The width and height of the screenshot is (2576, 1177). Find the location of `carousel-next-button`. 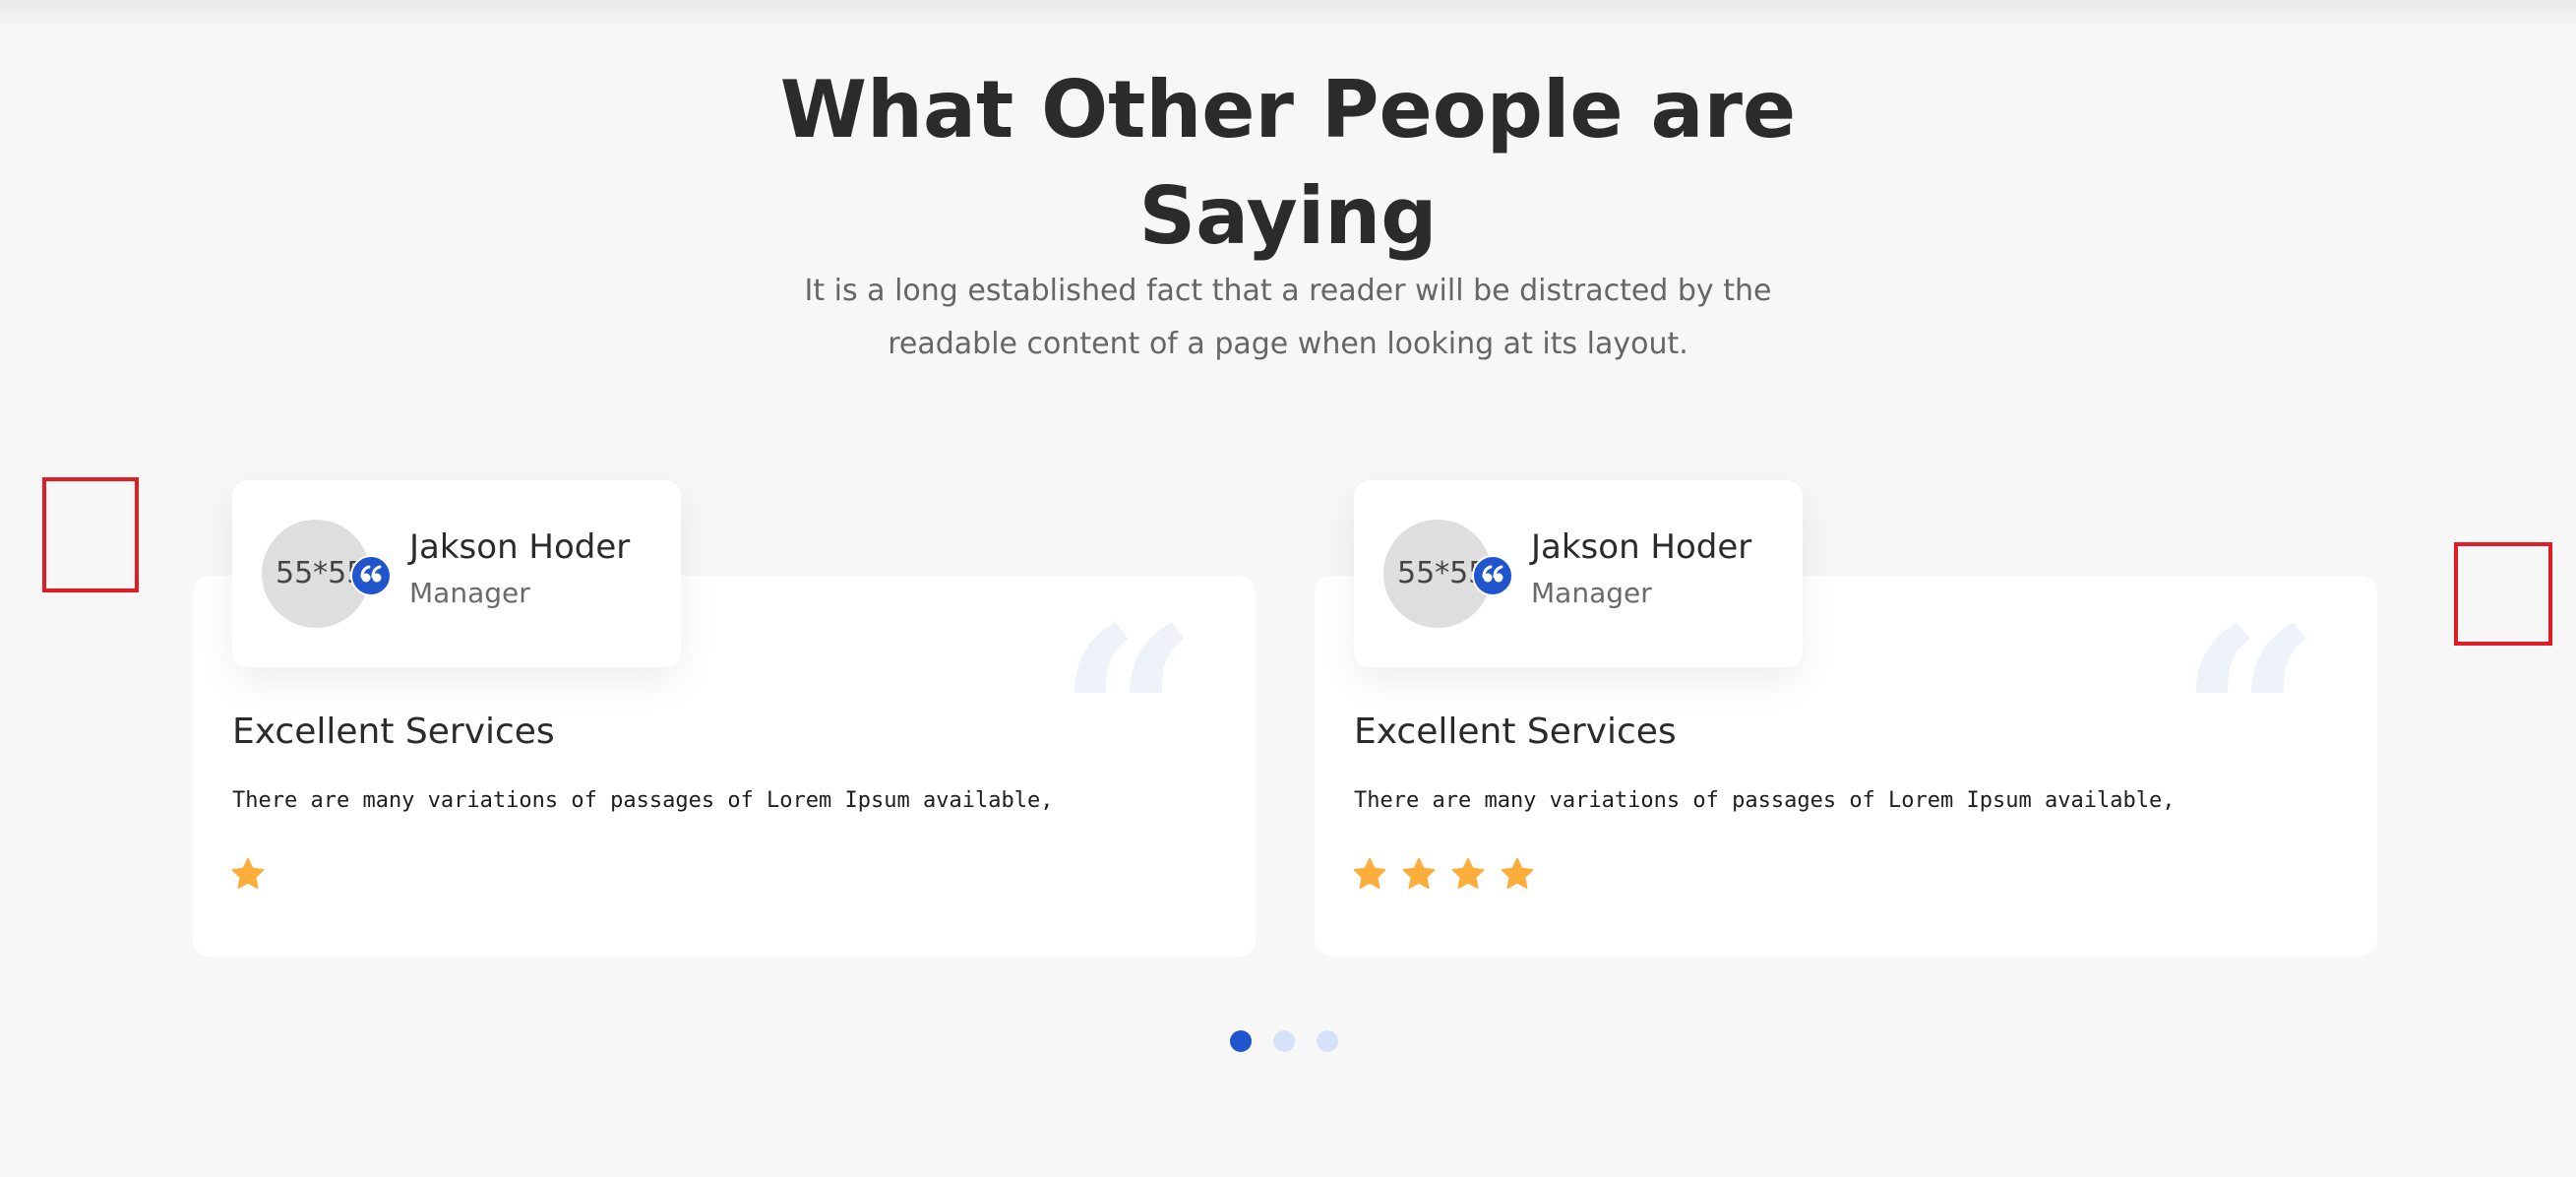

carousel-next-button is located at coordinates (2503, 594).